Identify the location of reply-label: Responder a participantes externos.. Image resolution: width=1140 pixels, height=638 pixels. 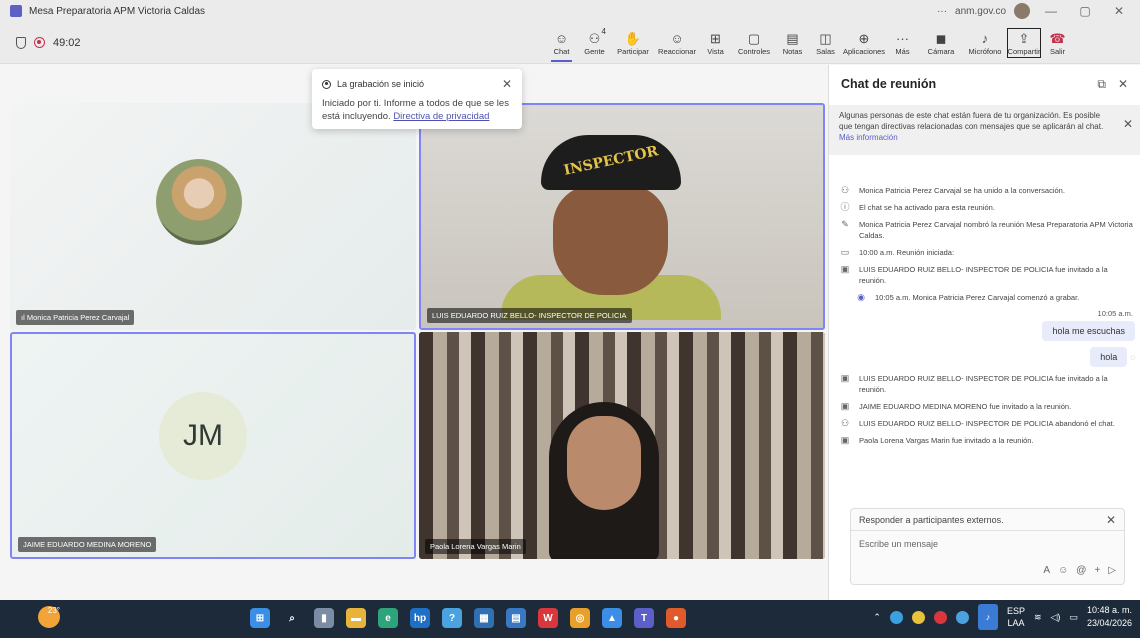
(931, 519).